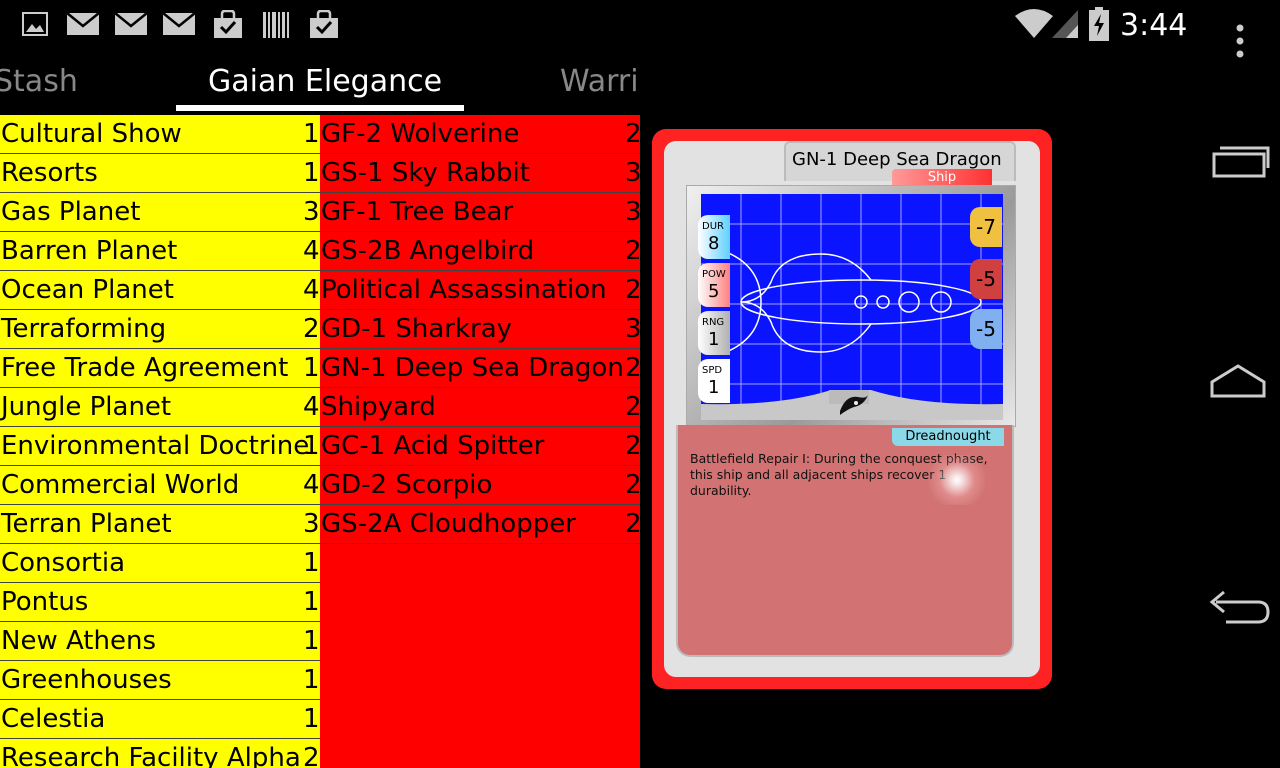  I want to click on back-icon, so click(1239, 610).